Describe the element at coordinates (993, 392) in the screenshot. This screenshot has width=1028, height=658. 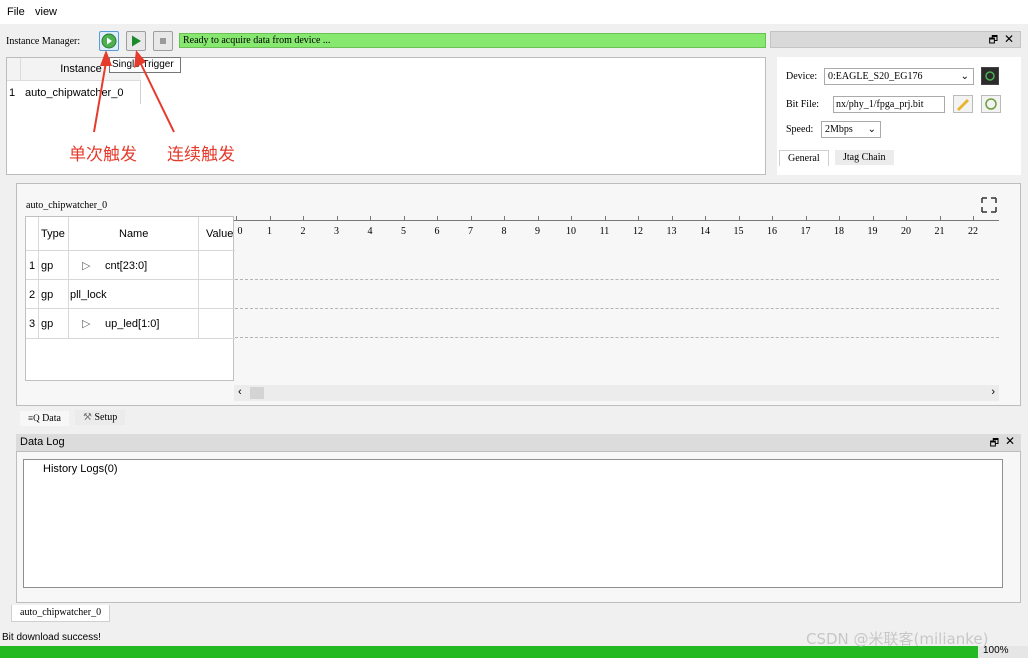
I see `scroll-right-icon: ›` at that location.